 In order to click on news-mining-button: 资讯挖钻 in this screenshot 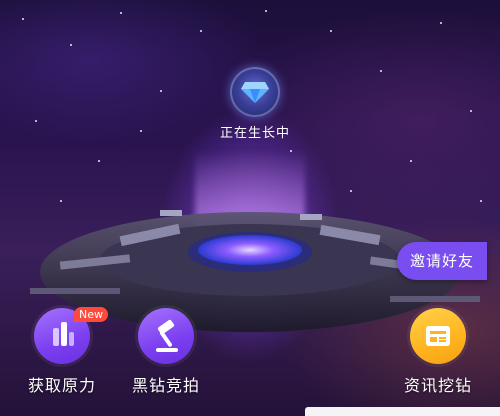, I will do `click(438, 352)`.